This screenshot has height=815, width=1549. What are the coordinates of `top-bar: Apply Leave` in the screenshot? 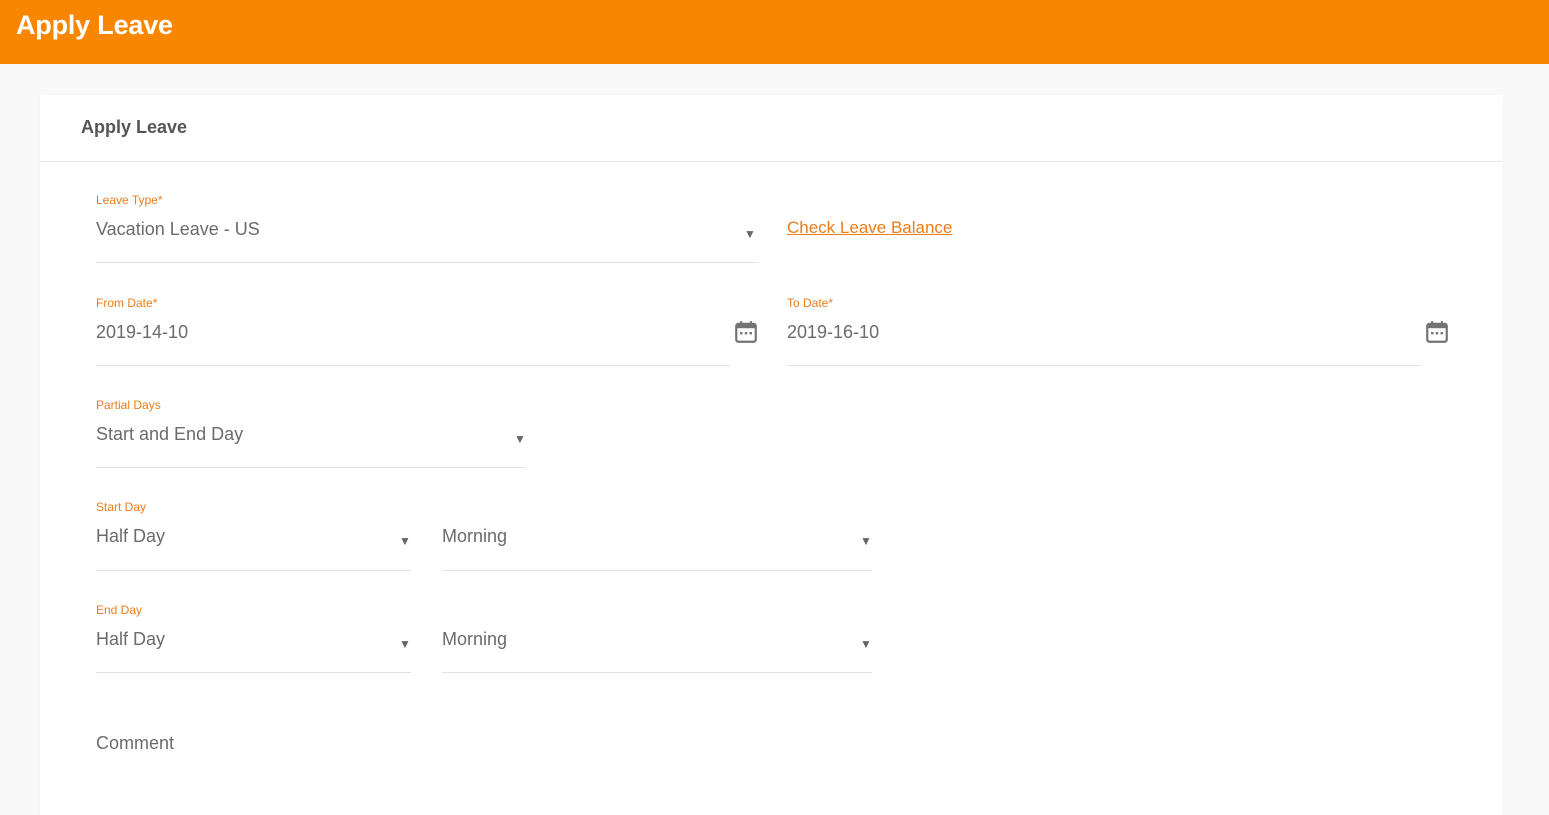 It's located at (774, 32).